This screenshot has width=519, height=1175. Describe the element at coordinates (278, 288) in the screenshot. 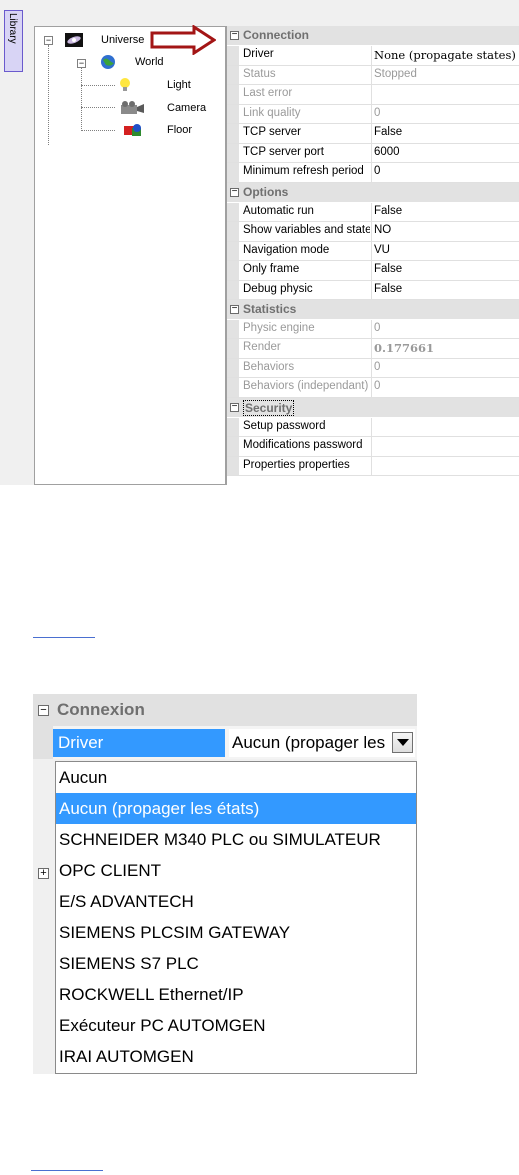

I see `property-name: Debug physic` at that location.